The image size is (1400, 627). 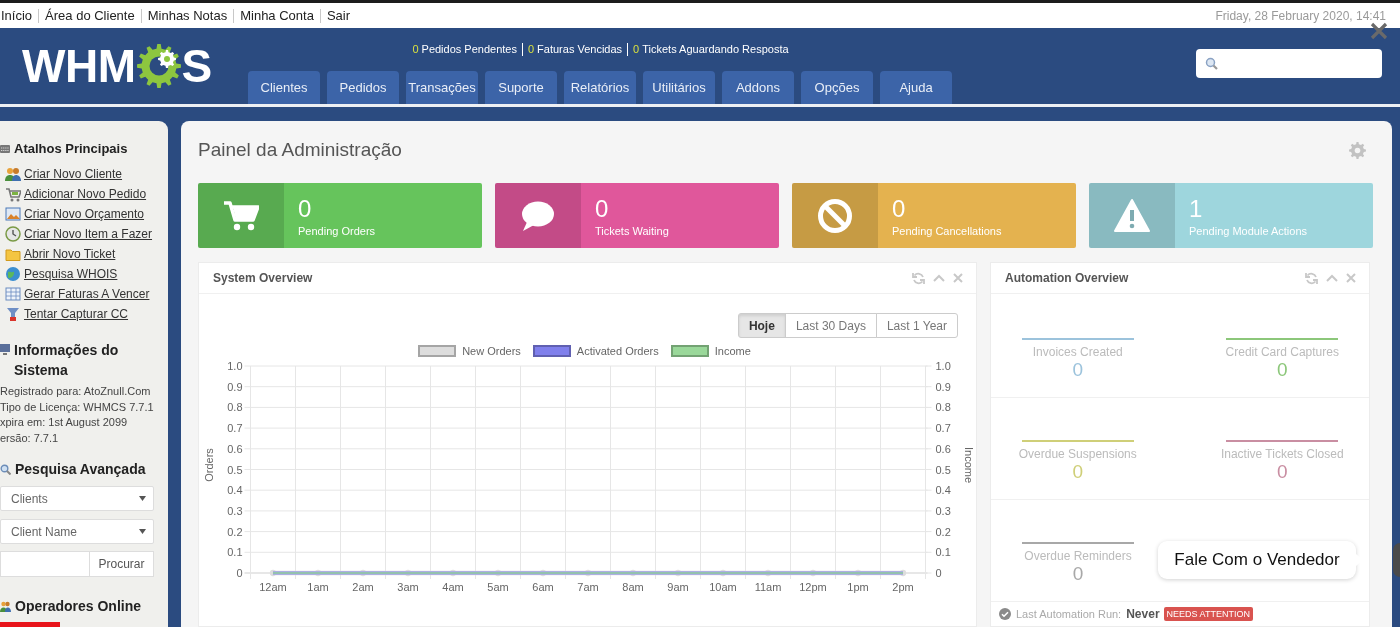 What do you see at coordinates (1069, 614) in the screenshot?
I see `status-label: Last Automation Run:` at bounding box center [1069, 614].